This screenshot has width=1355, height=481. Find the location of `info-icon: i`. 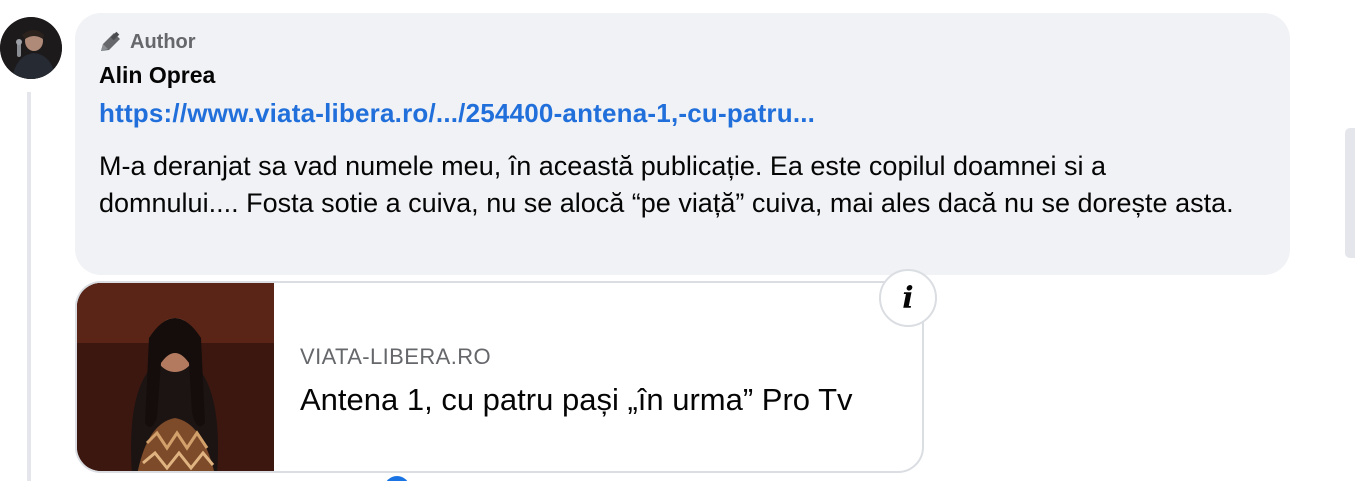

info-icon: i is located at coordinates (908, 298).